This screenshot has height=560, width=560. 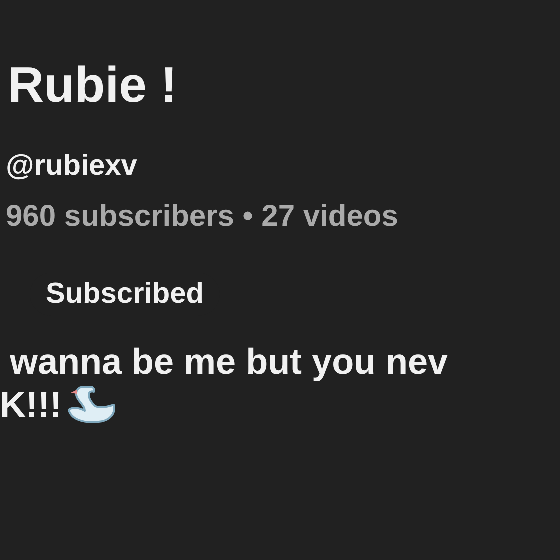 What do you see at coordinates (31, 404) in the screenshot?
I see `bio-text: K!!!` at bounding box center [31, 404].